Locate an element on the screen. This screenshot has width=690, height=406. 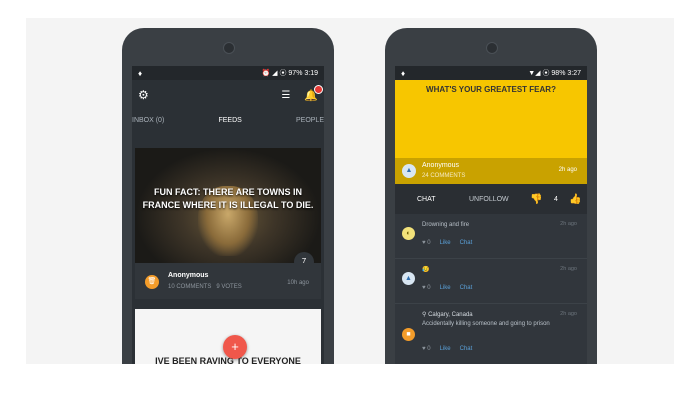
chat-button: CHAT is located at coordinates (426, 199).